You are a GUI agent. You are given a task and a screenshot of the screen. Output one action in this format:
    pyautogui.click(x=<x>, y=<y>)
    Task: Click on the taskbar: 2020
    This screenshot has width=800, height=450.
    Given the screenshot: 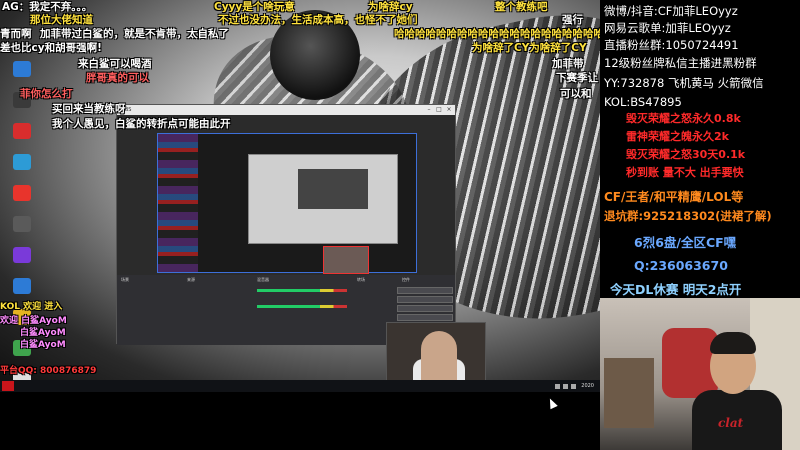 What is the action you would take?
    pyautogui.click(x=300, y=386)
    